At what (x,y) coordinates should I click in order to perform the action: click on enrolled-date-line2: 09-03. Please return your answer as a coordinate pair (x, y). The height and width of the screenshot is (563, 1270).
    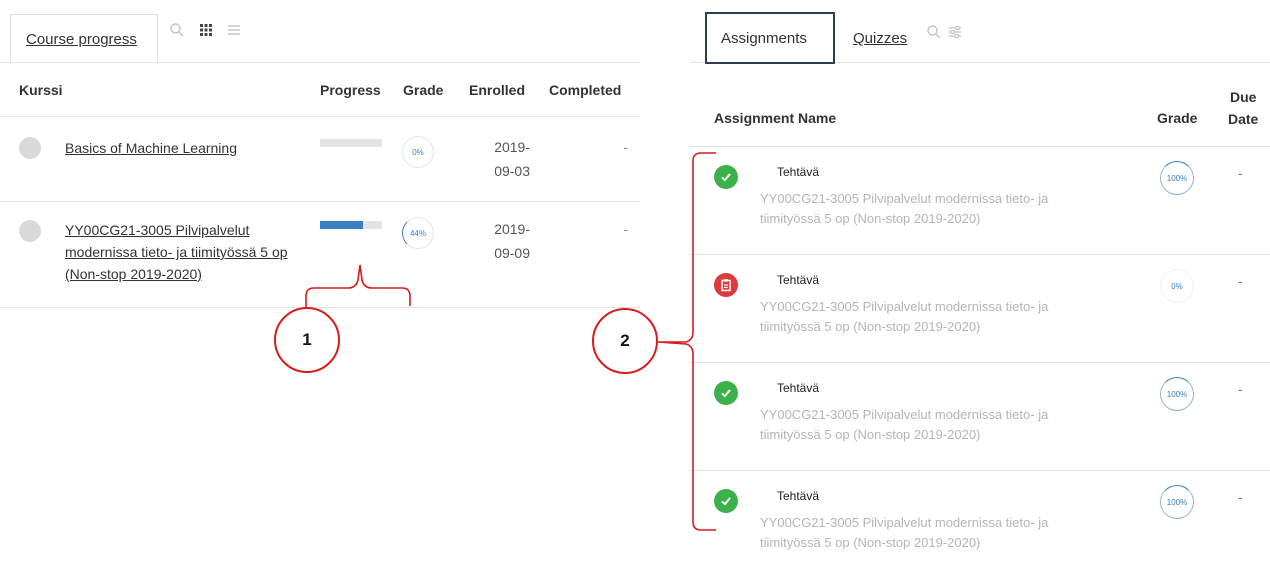
    Looking at the image, I should click on (512, 171).